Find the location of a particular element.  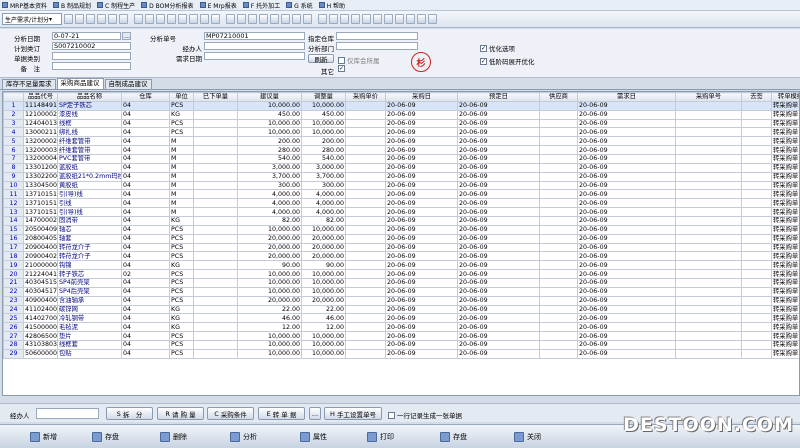

footer-button-7: 关闭 is located at coordinates (527, 437).